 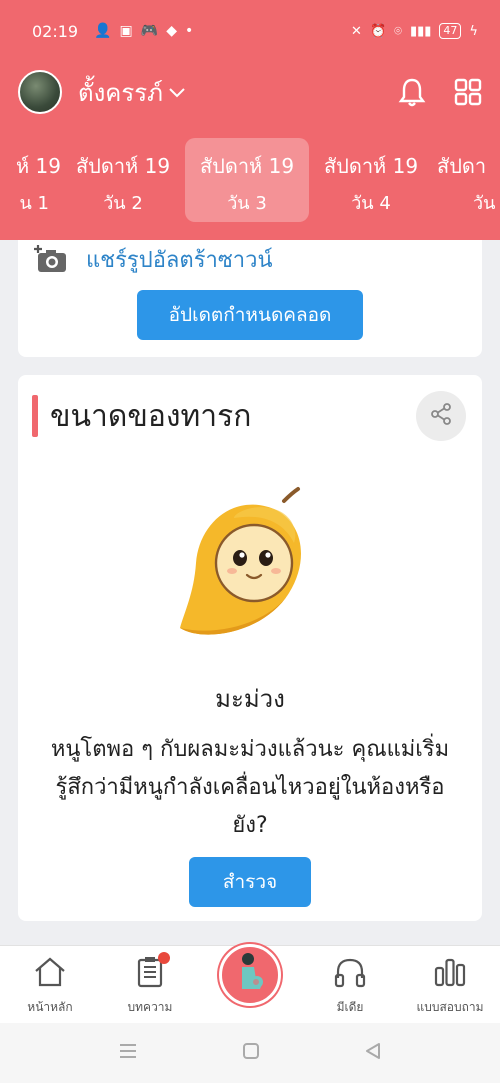 What do you see at coordinates (250, 315) in the screenshot?
I see `update-due-date-button: อัปเดตกำหนดคลอด` at bounding box center [250, 315].